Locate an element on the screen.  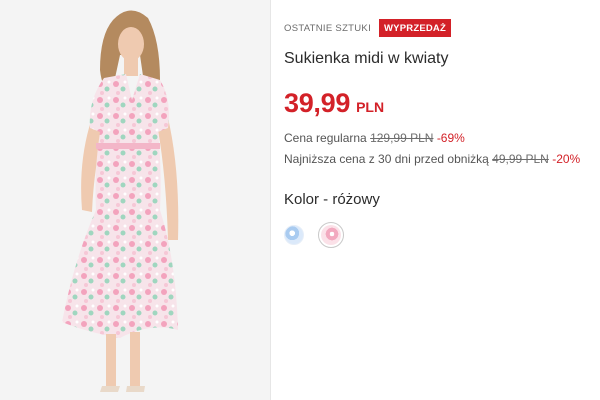
badges: OSTATNIE SZTUKI WYPRZEDAŻ is located at coordinates (367, 28).